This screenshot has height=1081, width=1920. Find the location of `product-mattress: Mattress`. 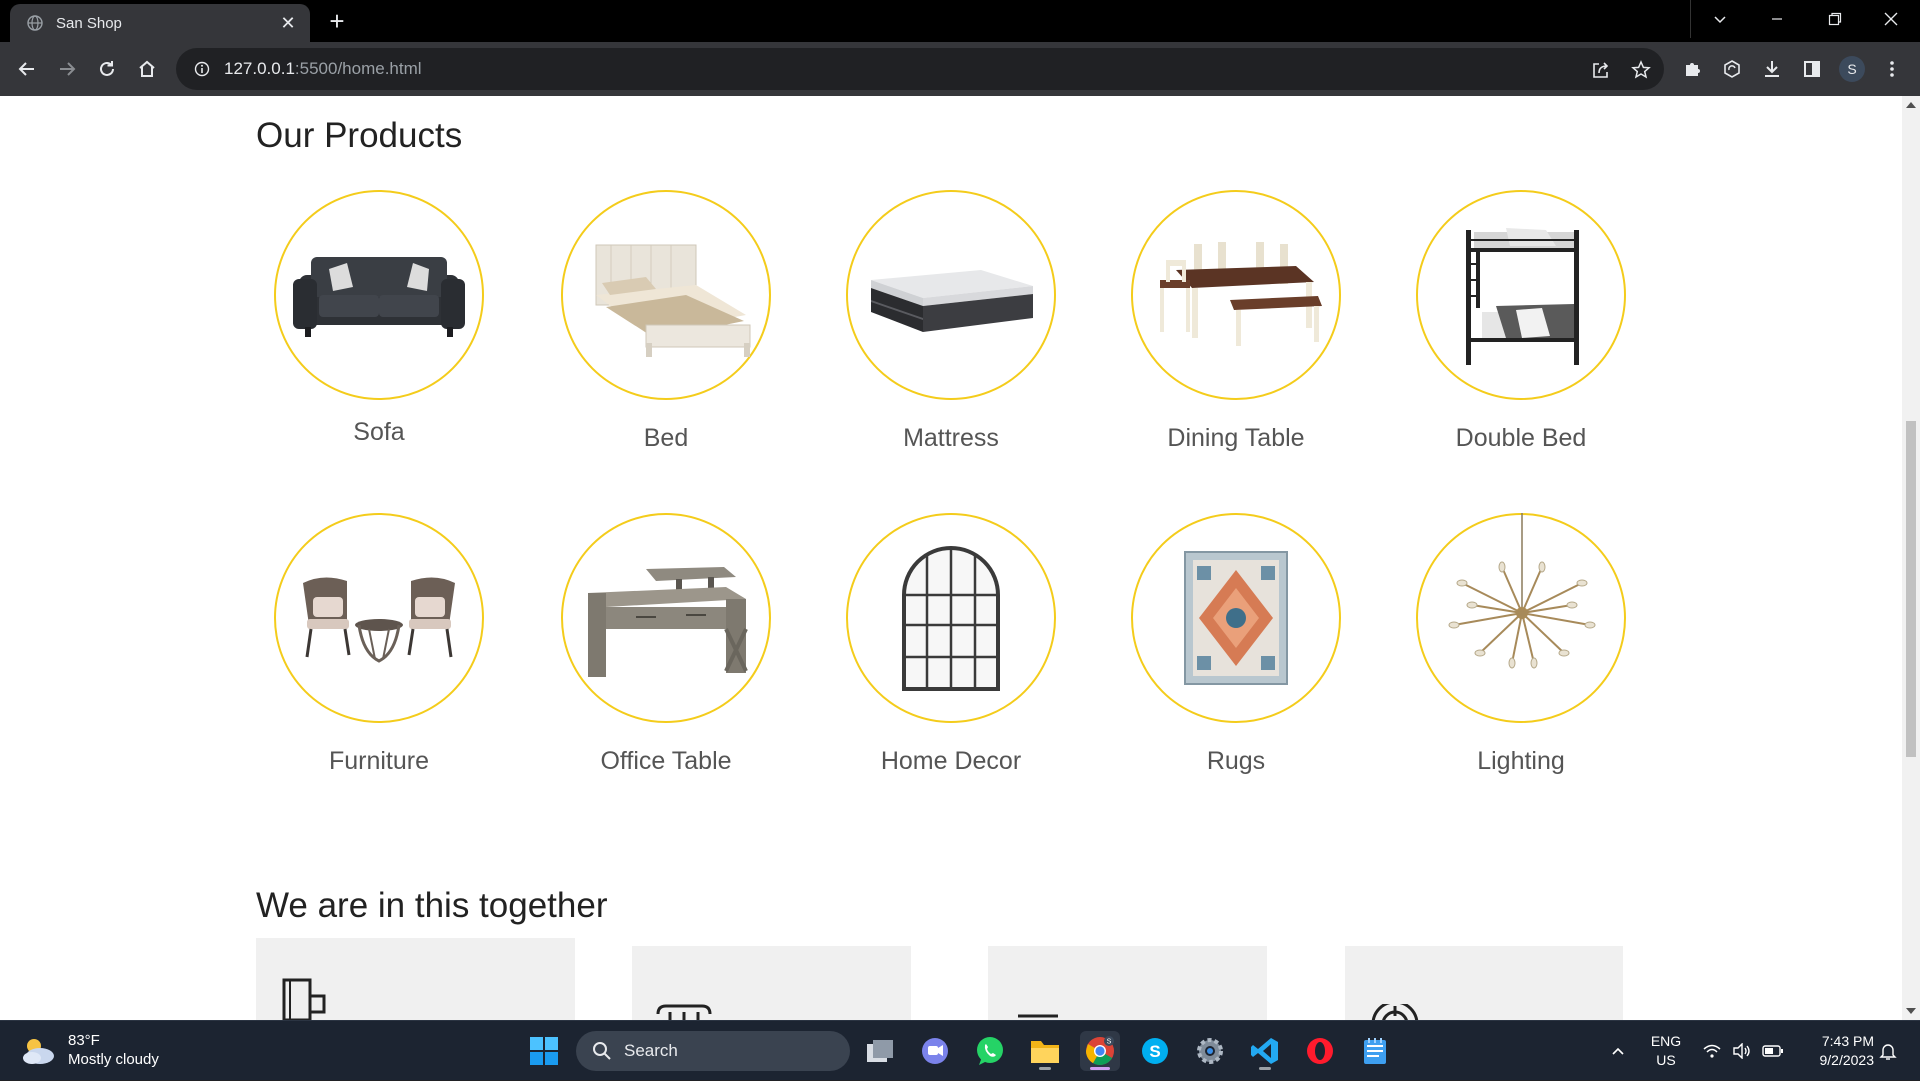

product-mattress: Mattress is located at coordinates (951, 321).